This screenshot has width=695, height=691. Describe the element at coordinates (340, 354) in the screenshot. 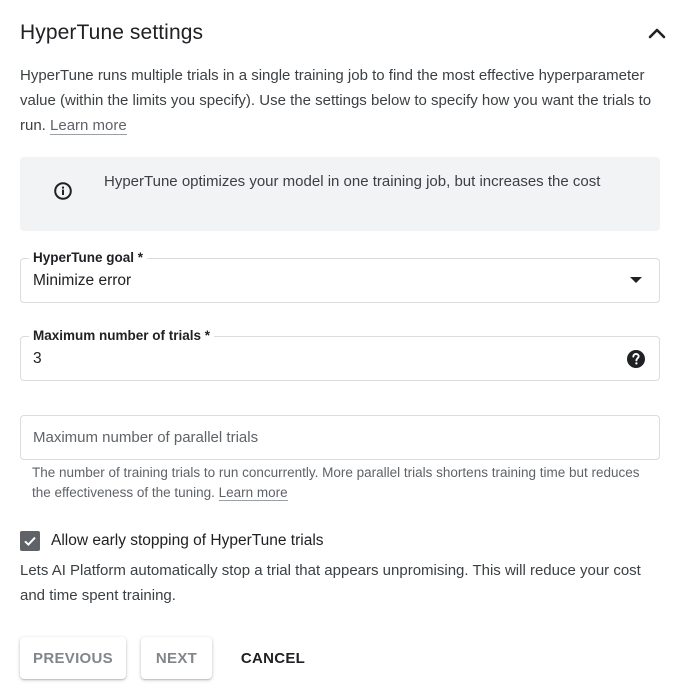

I see `max-trials-input: Maximum number of trials * 3` at that location.